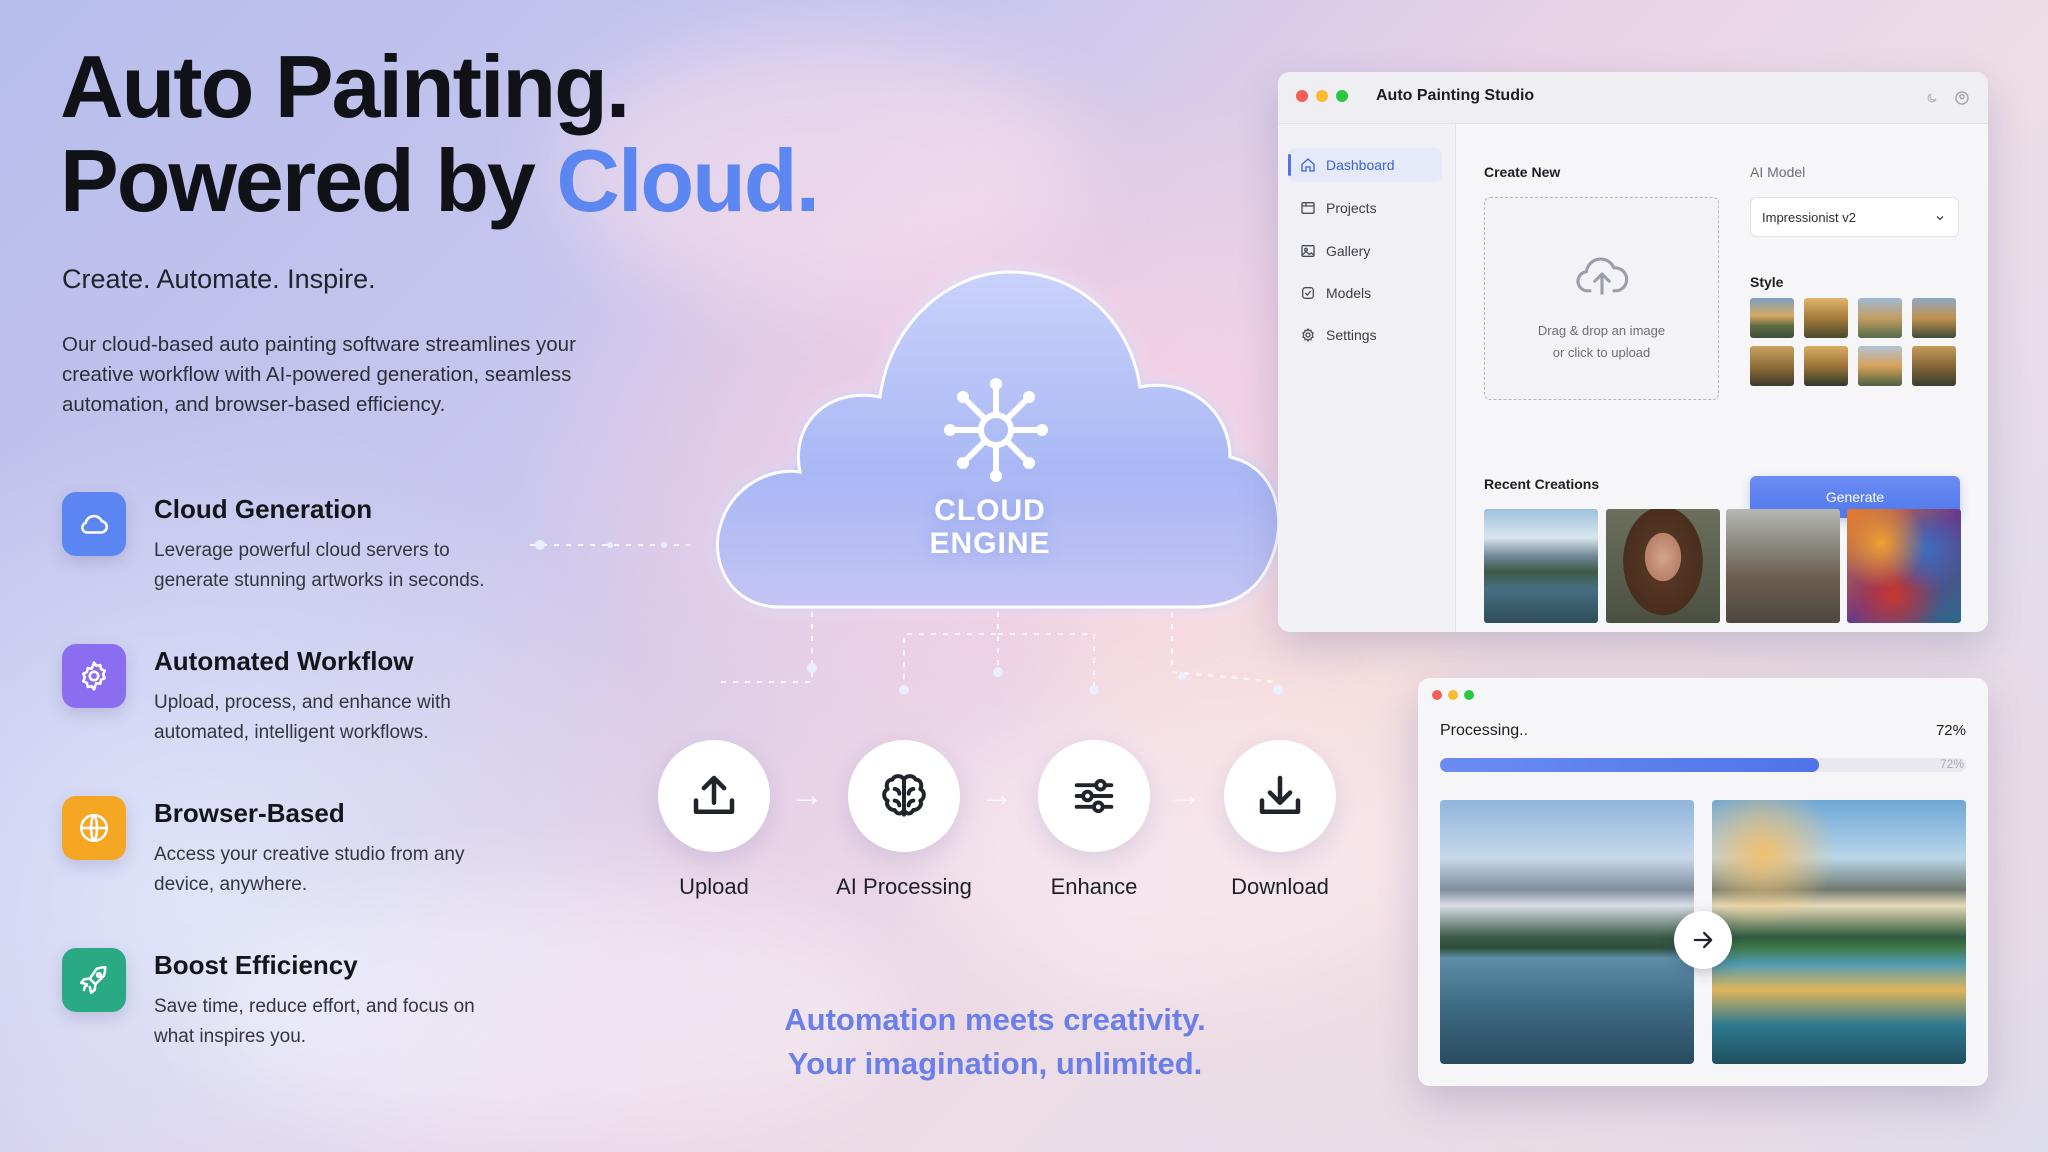  What do you see at coordinates (1951, 764) in the screenshot?
I see `progress-ghost-percent: 72%` at bounding box center [1951, 764].